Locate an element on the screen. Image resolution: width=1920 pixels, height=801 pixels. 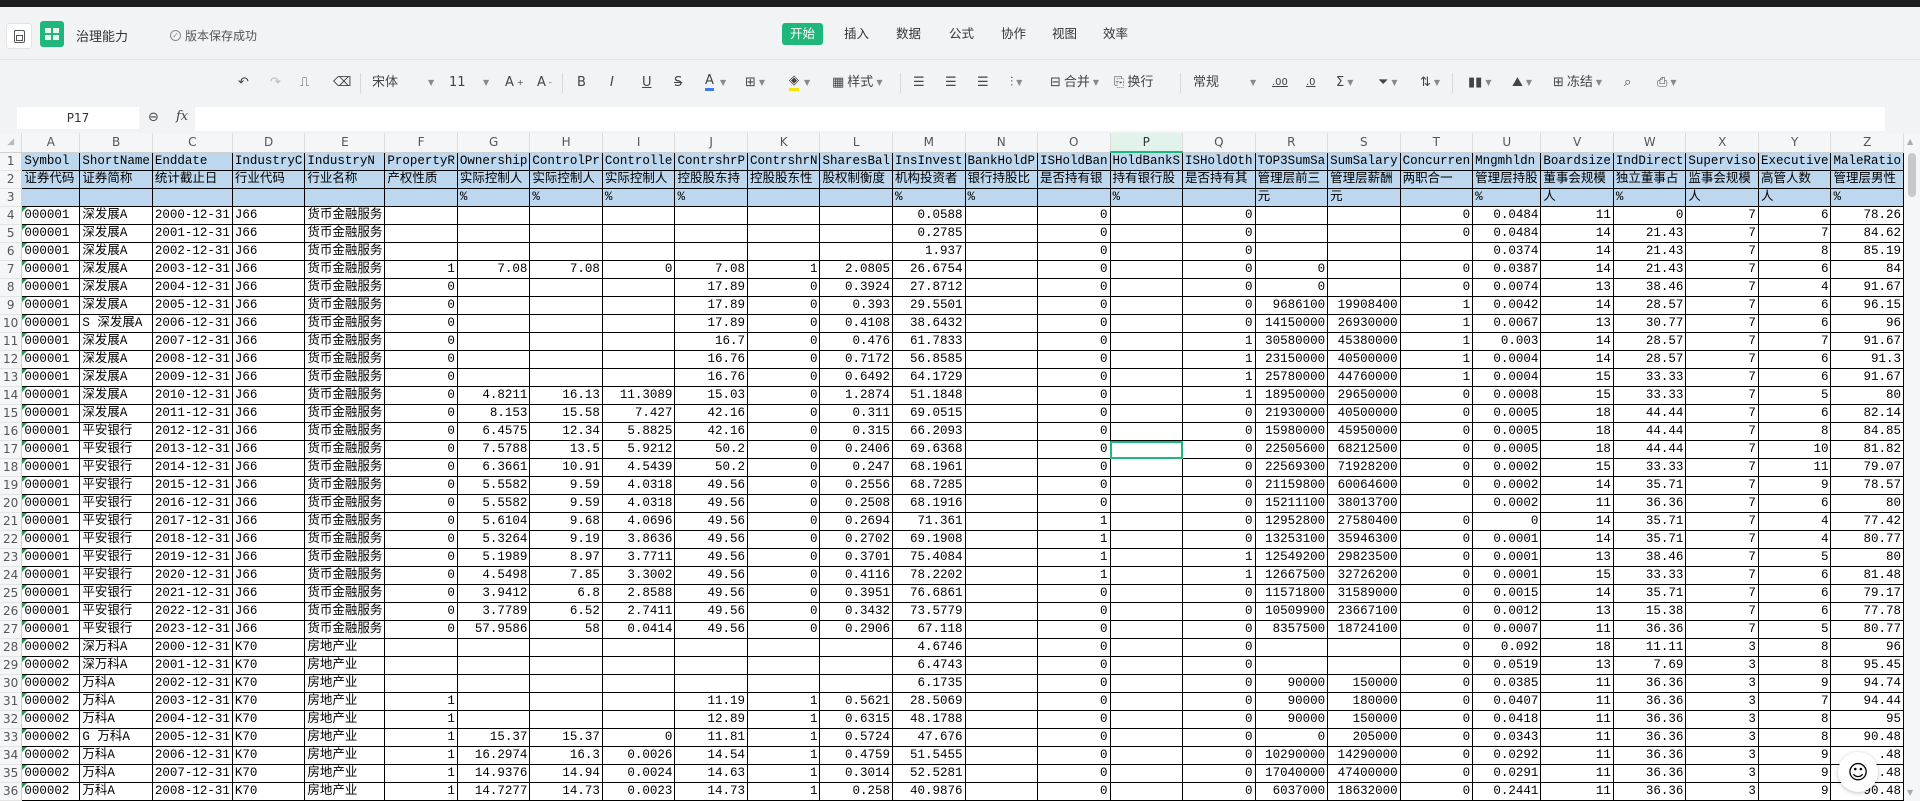
cell-j19: 49.56 is located at coordinates (711, 485).